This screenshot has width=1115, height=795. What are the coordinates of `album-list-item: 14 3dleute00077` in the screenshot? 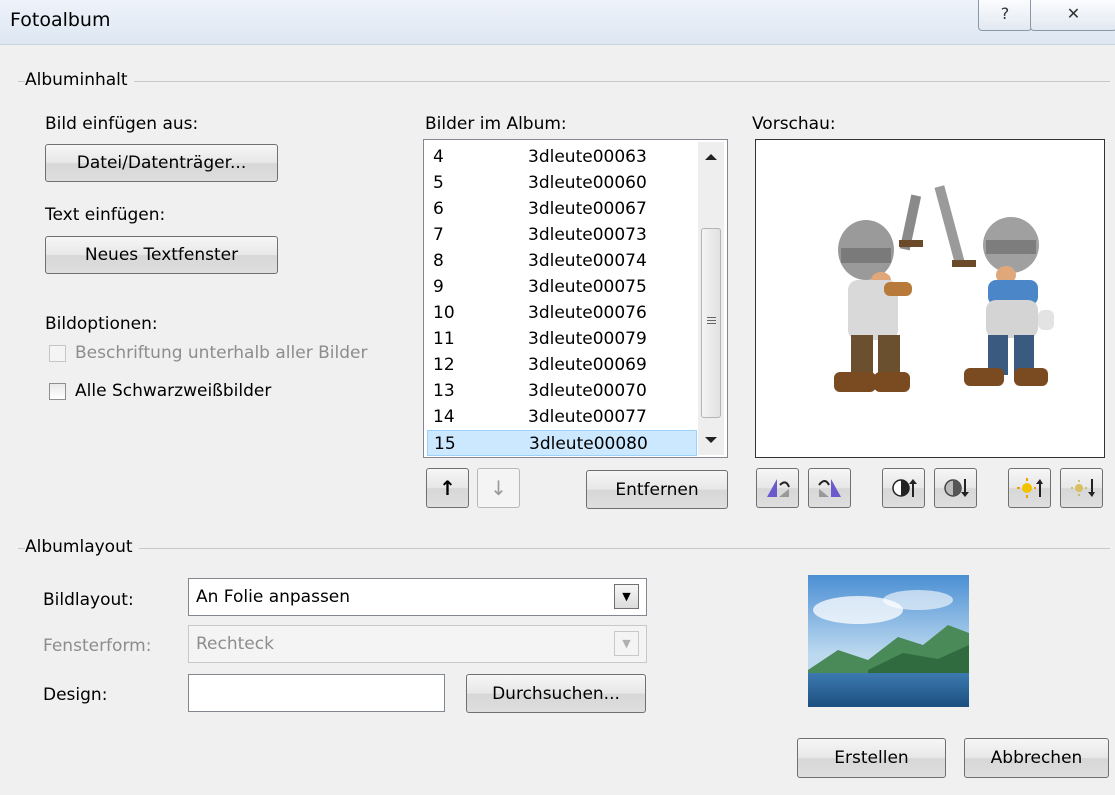 It's located at (562, 417).